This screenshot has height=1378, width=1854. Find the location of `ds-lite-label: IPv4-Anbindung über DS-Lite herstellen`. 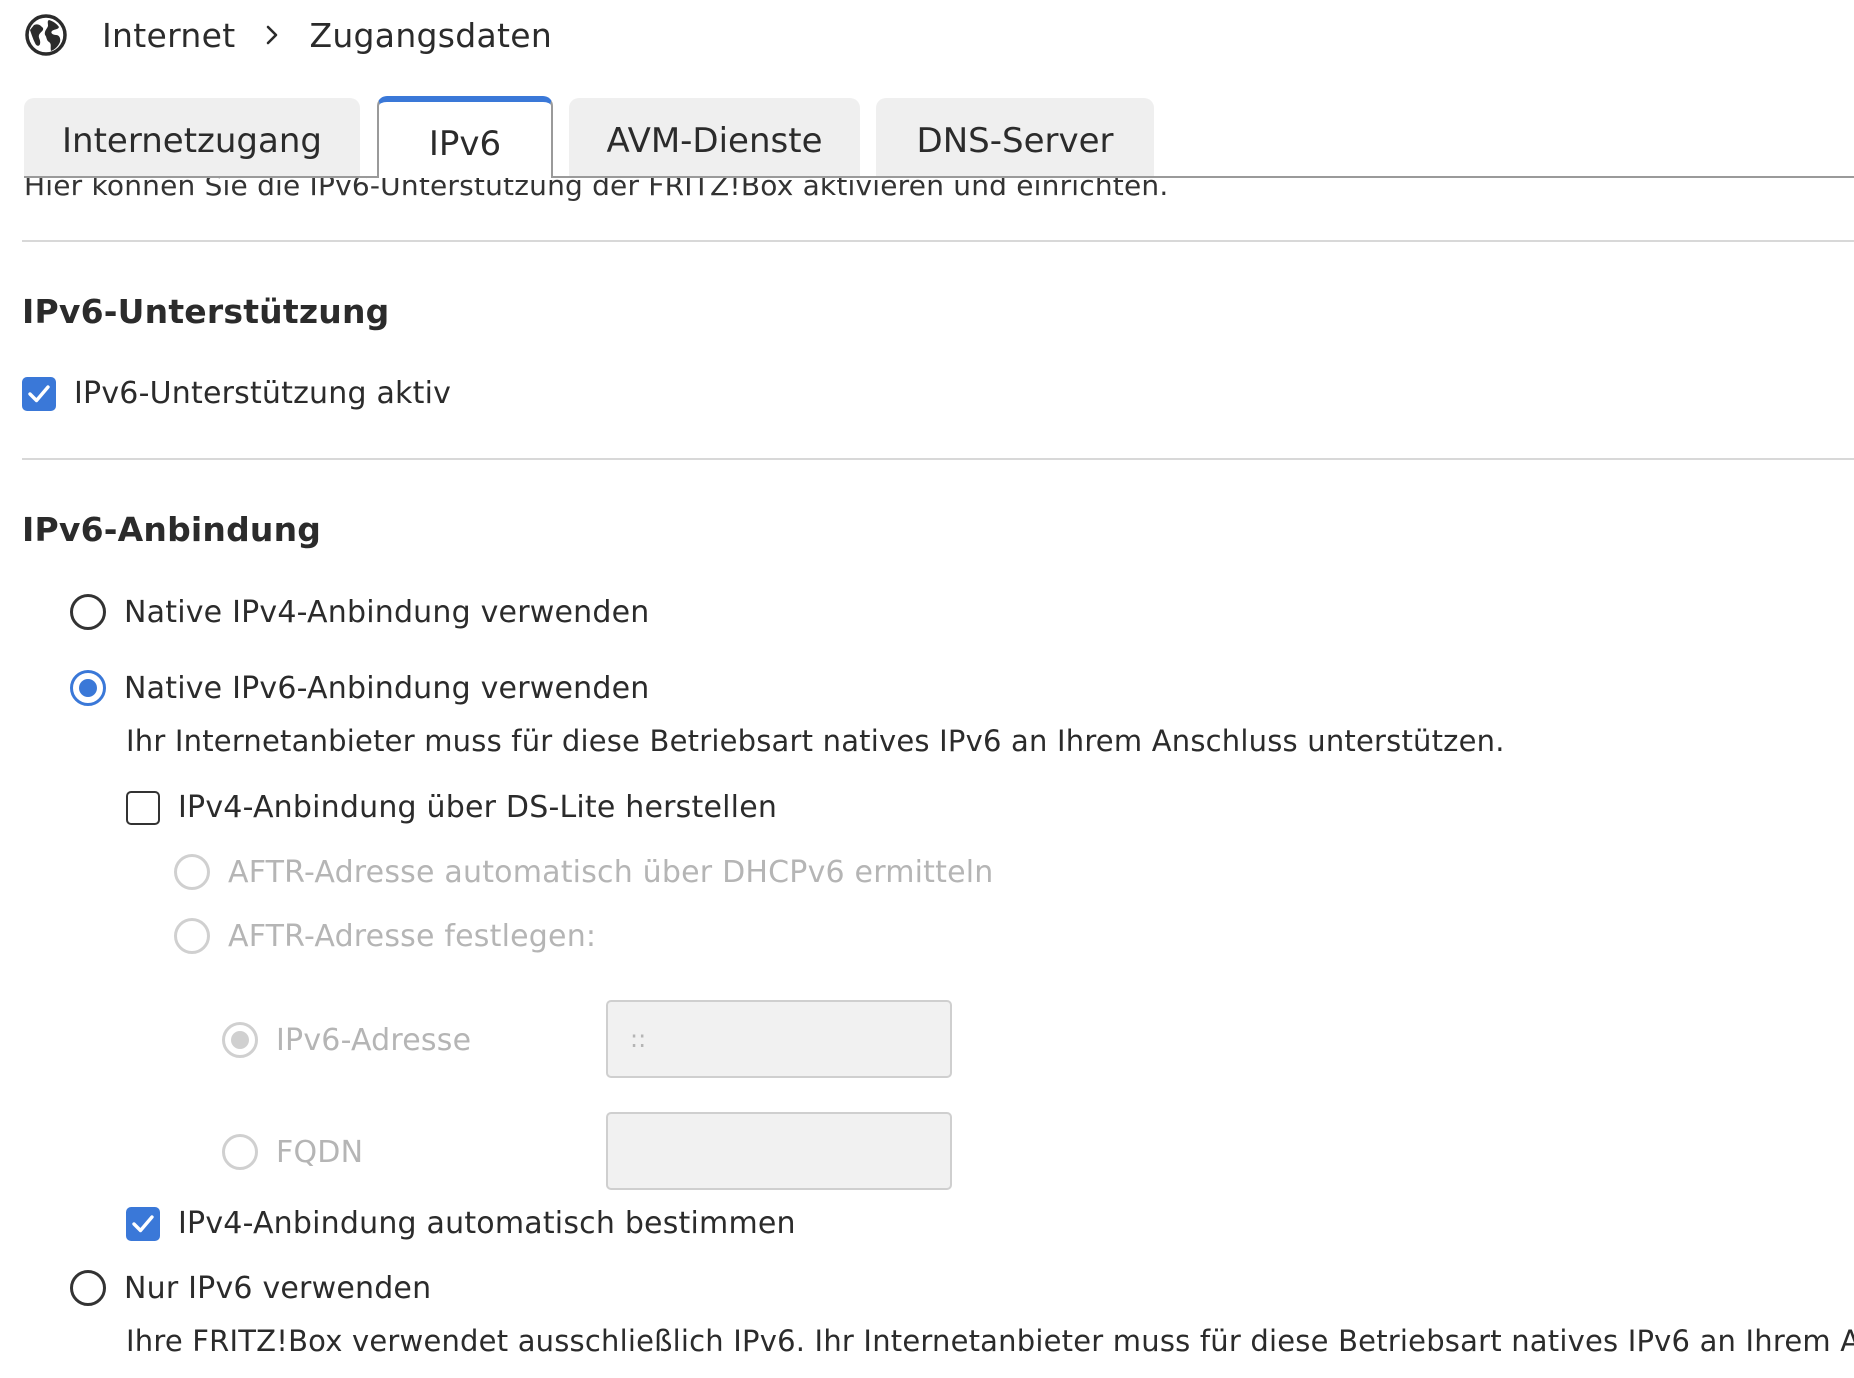

ds-lite-label: IPv4-Anbindung über DS-Lite herstellen is located at coordinates (478, 807).